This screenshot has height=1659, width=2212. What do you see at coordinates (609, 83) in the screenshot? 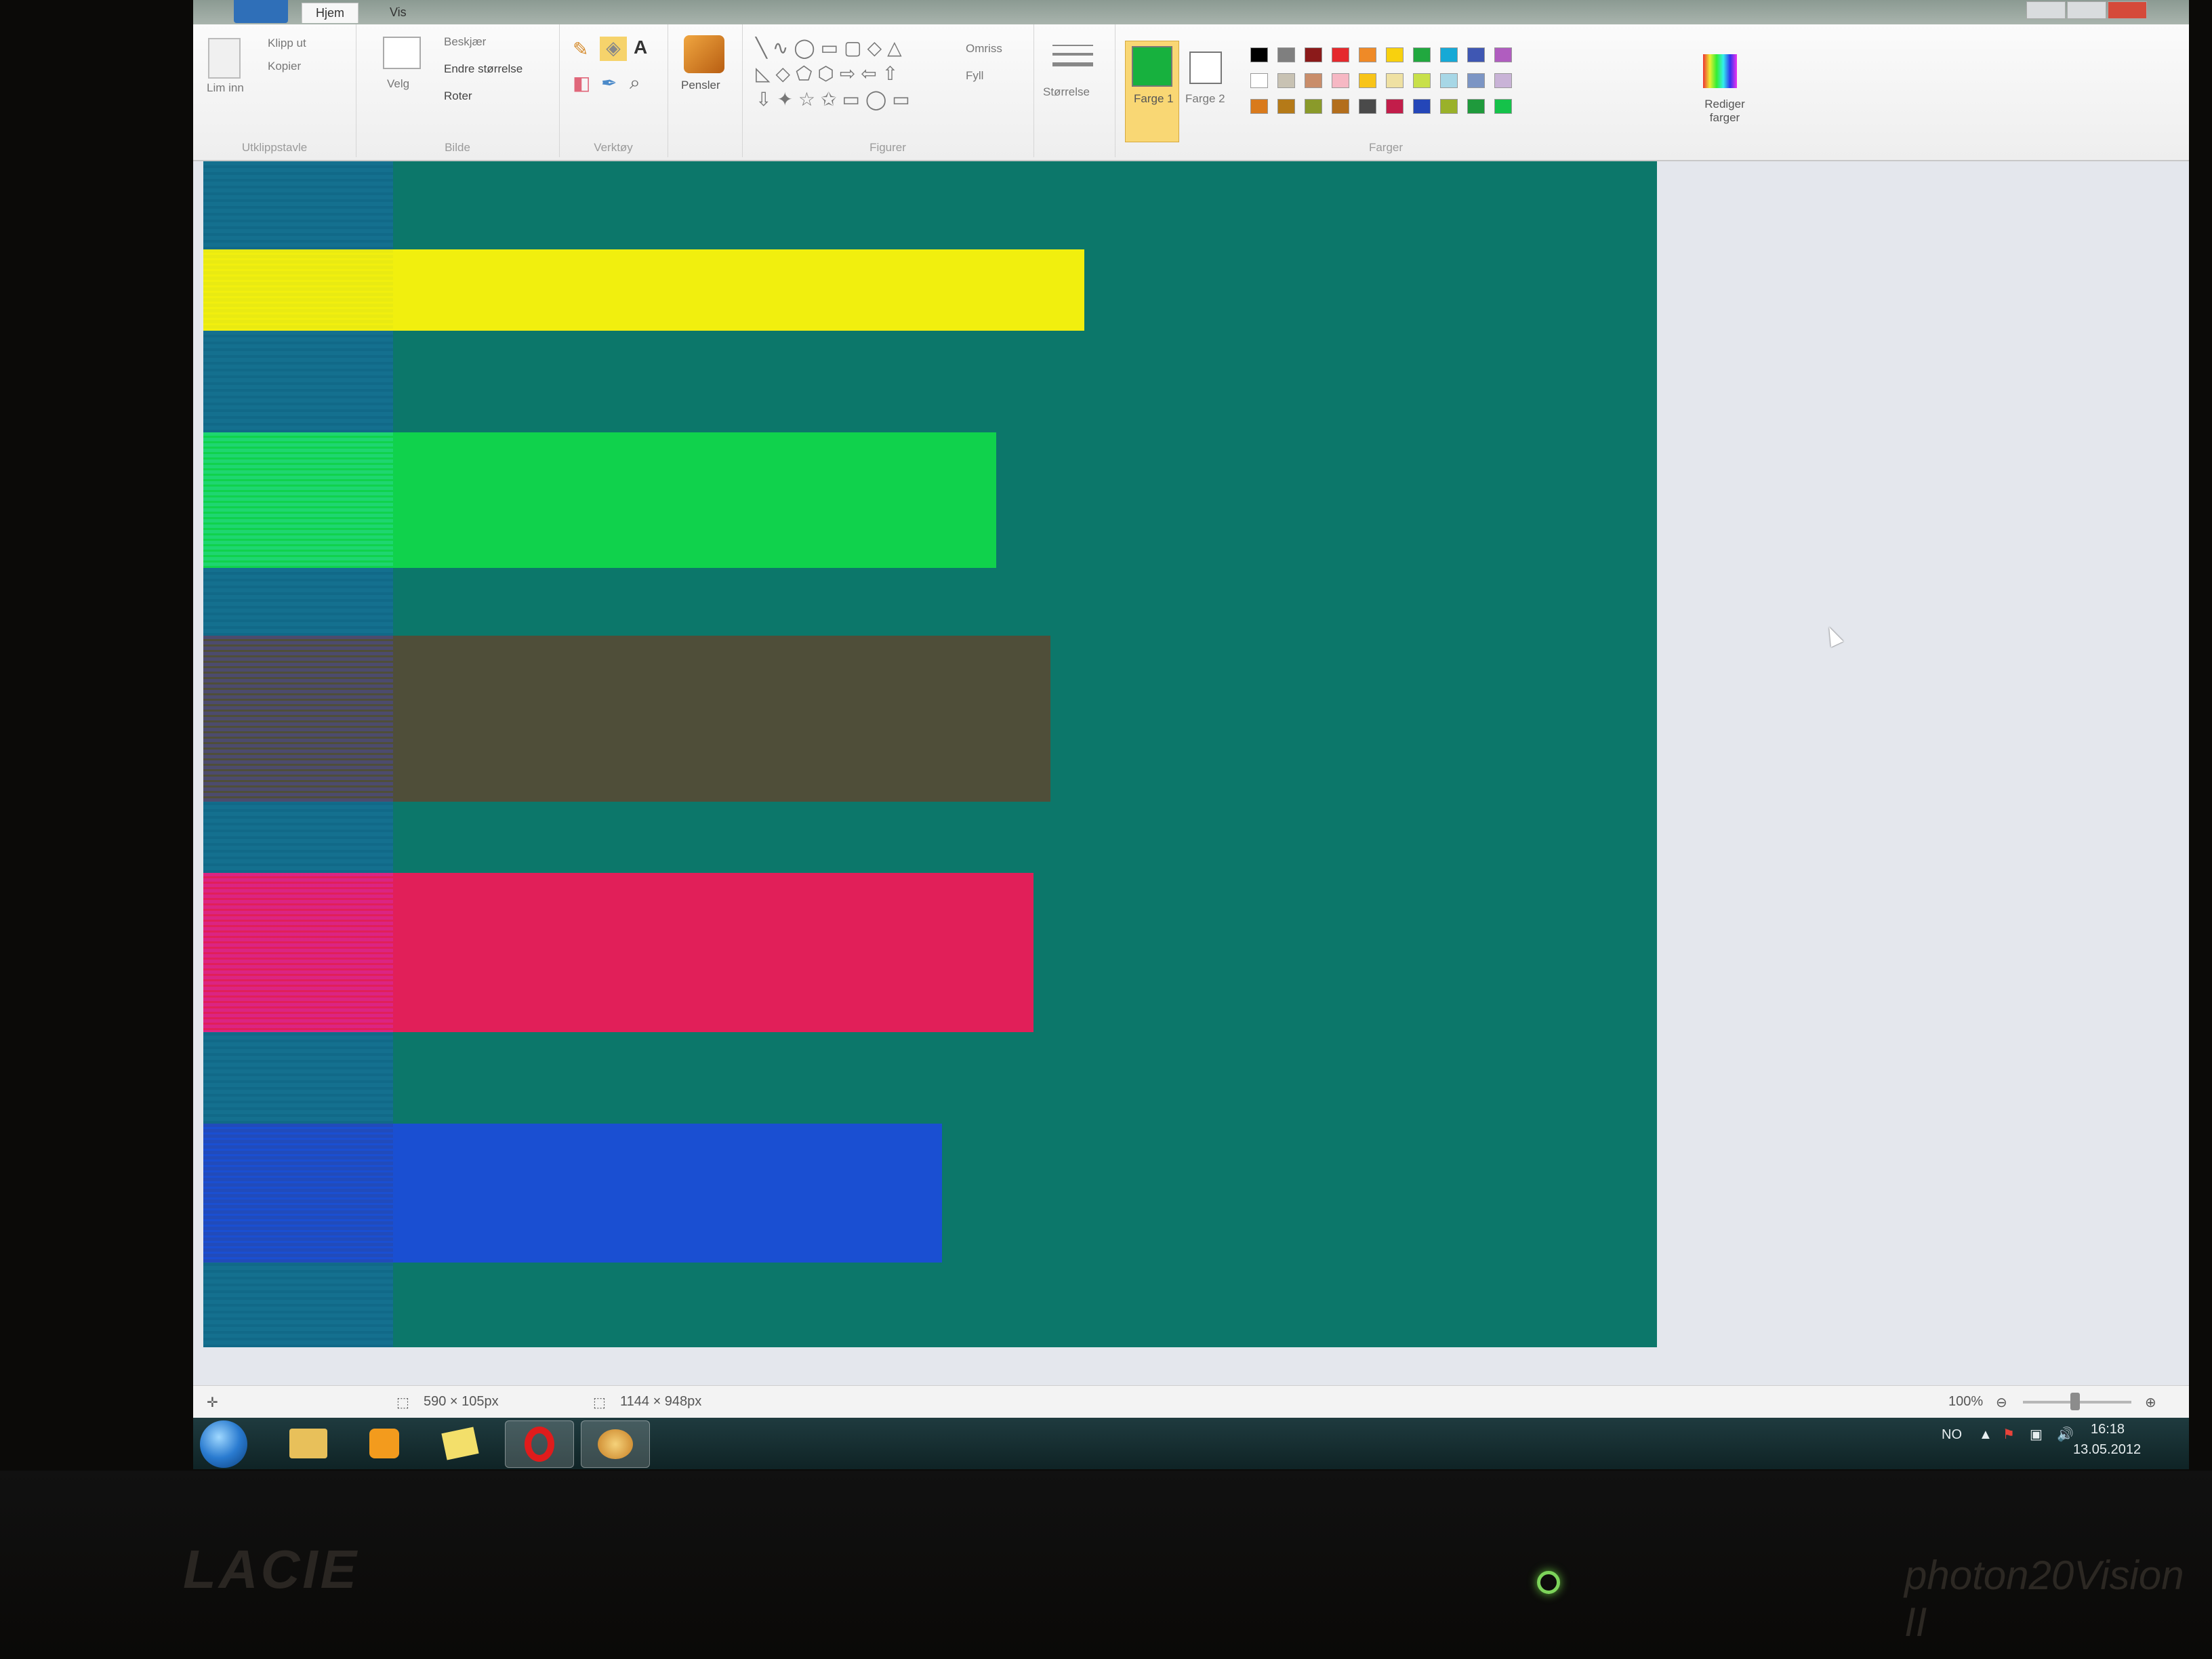
I see `color-picker-icon: ✒` at bounding box center [609, 83].